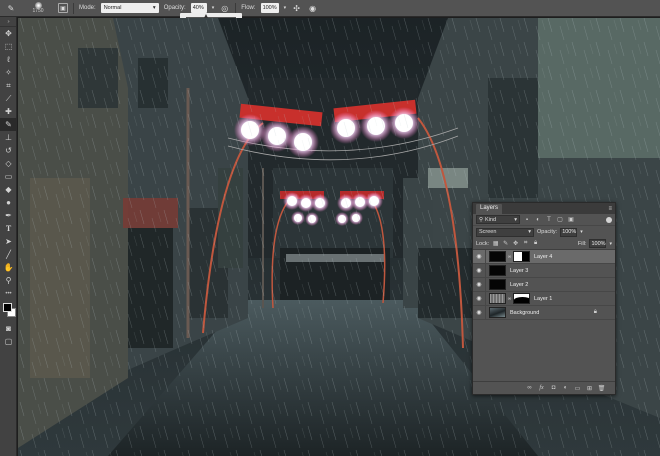 This screenshot has height=456, width=660. What do you see at coordinates (495, 243) in the screenshot?
I see `lock-transparent-icon: ▦` at bounding box center [495, 243].